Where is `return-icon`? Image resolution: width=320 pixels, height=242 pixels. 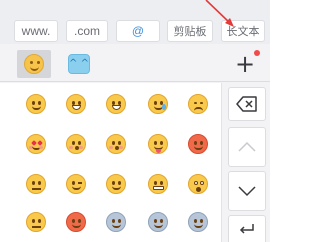 return-icon is located at coordinates (246, 229).